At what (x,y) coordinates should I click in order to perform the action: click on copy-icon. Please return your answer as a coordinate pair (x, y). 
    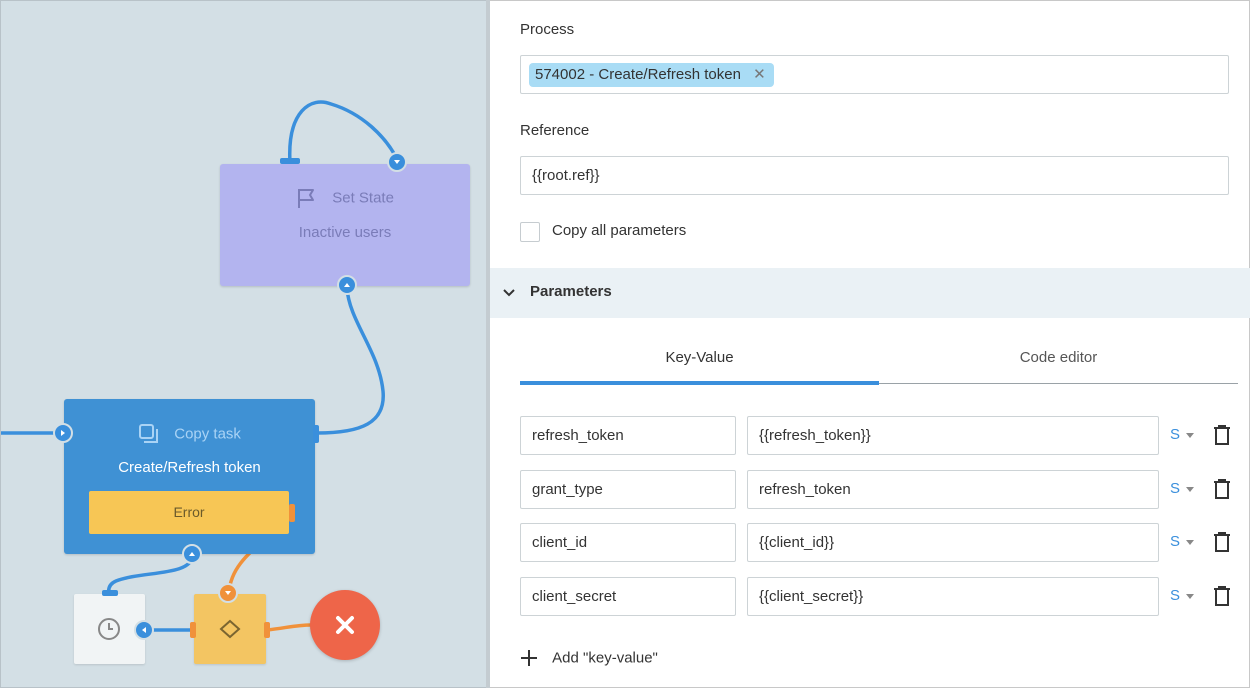
    Looking at the image, I should click on (149, 433).